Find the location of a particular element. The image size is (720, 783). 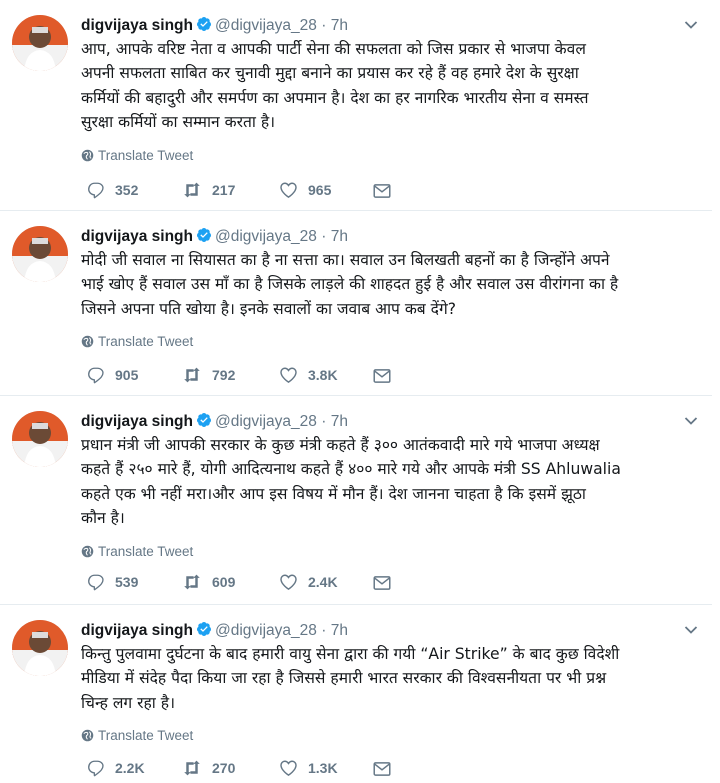

tweet-actions: 352 217 965 is located at coordinates (247, 190).